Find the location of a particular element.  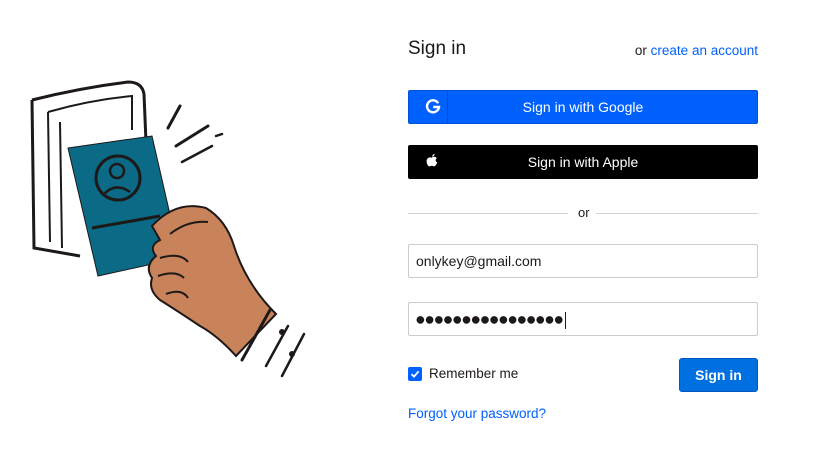

sign-in-submit-button: Sign in is located at coordinates (718, 375).